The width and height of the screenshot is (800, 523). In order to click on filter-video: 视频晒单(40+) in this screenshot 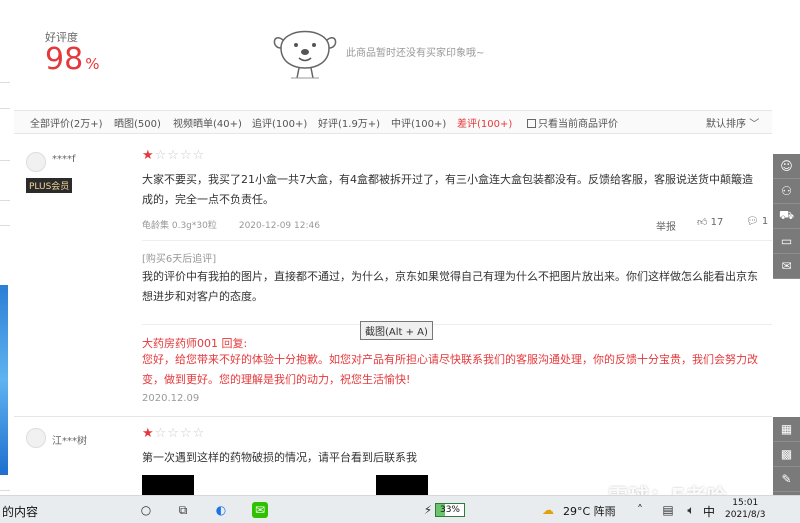, I will do `click(207, 122)`.